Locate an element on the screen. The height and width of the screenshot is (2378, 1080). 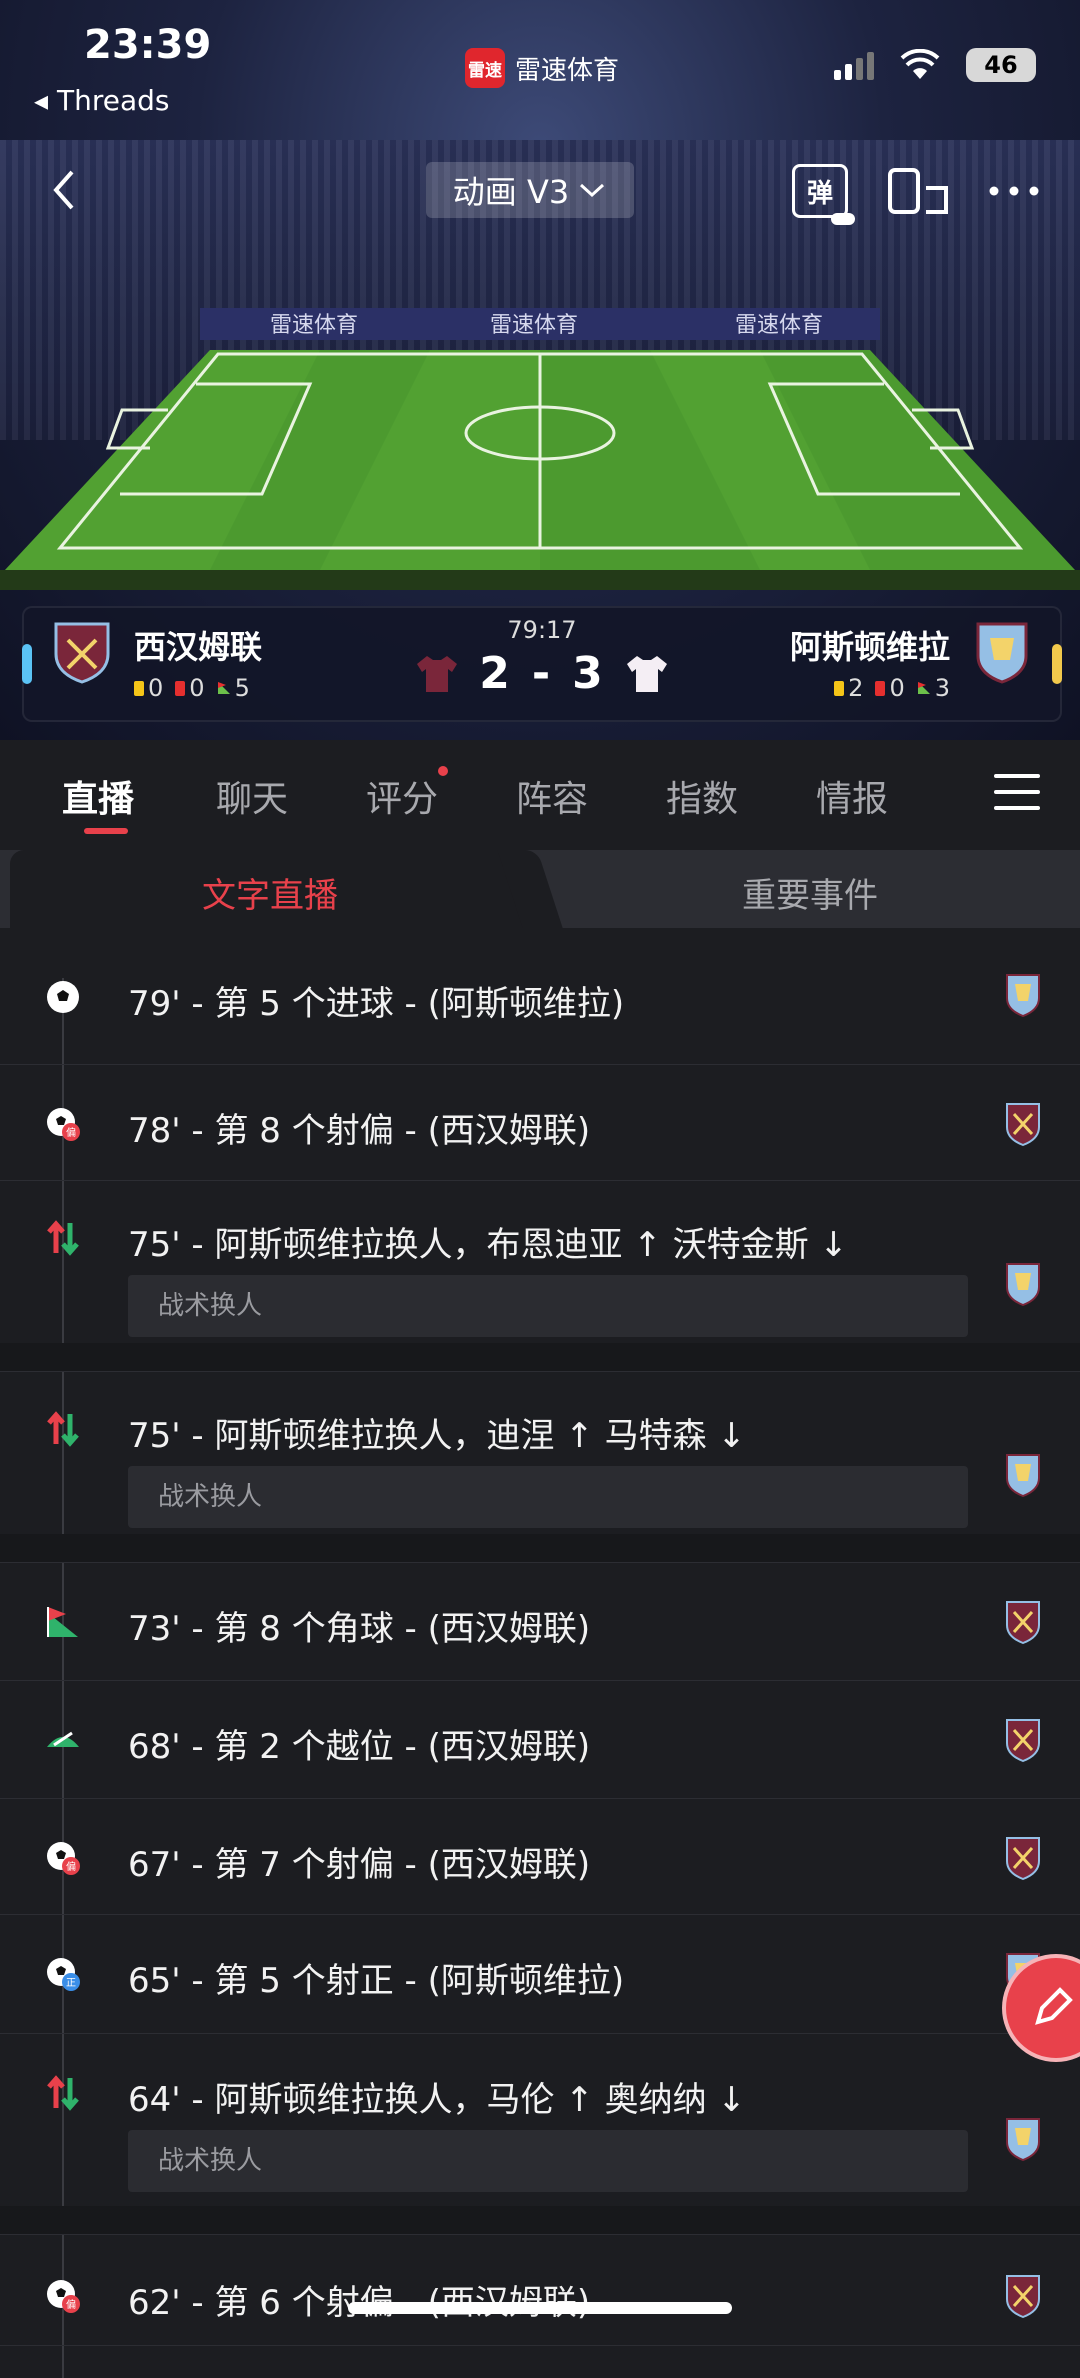
corner-flag-icon is located at coordinates (62, 1622).